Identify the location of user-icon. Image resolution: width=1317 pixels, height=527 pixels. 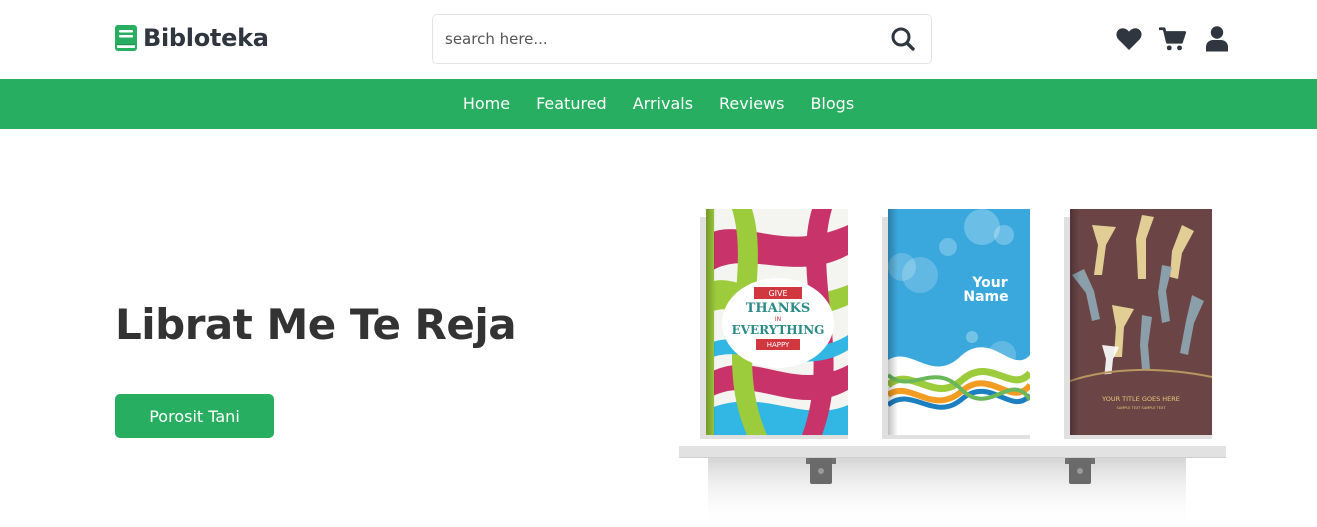
(1217, 39).